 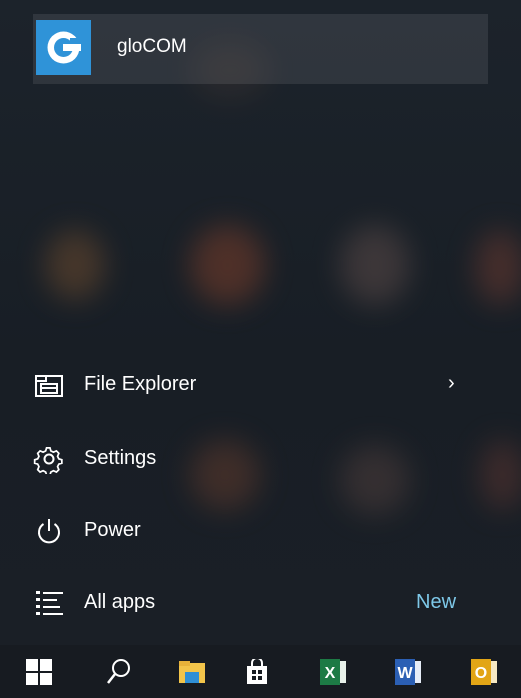 What do you see at coordinates (330, 673) in the screenshot?
I see `excel-letter: X` at bounding box center [330, 673].